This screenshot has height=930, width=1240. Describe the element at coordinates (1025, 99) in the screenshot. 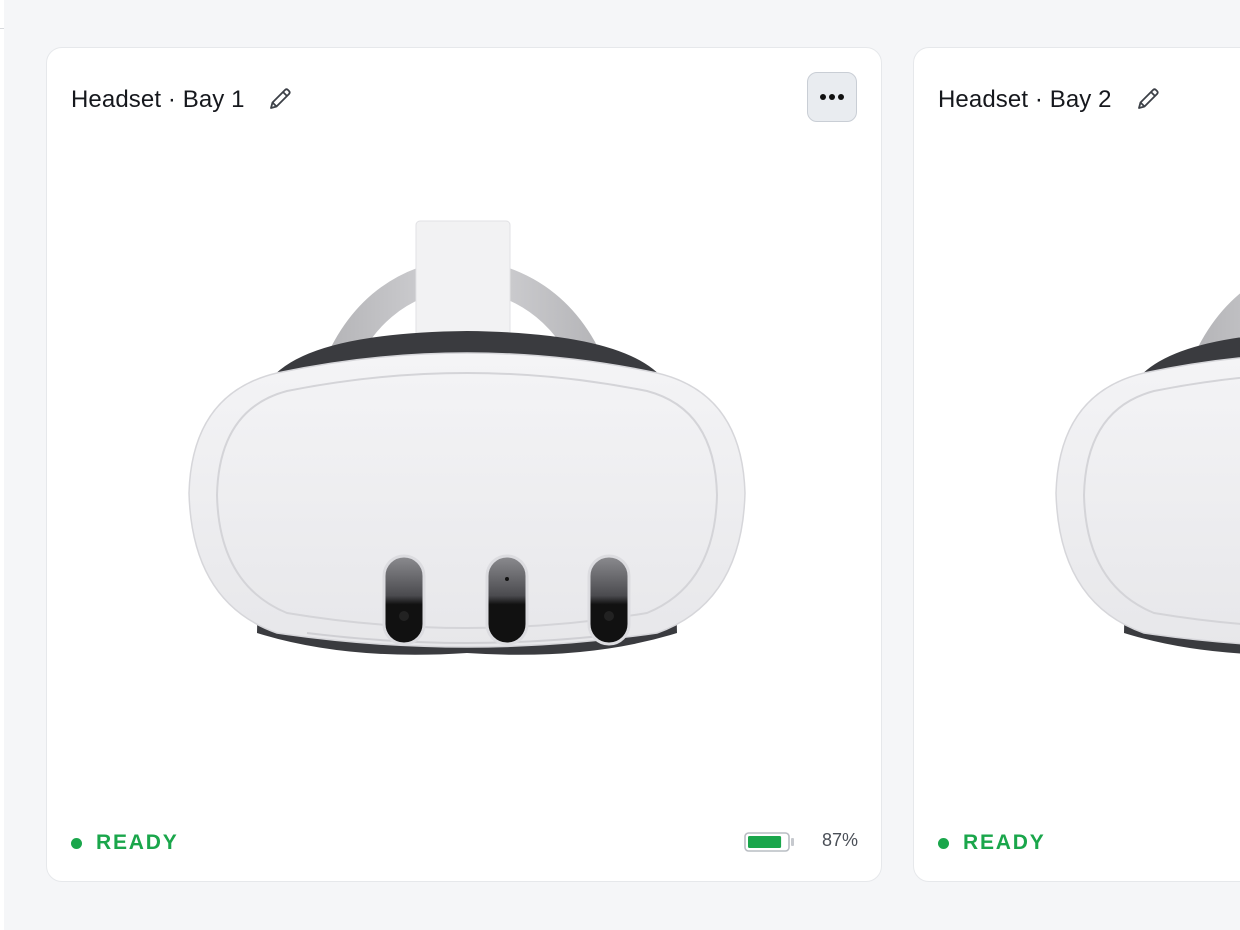

I see `card-title: Headset · Bay 2` at that location.